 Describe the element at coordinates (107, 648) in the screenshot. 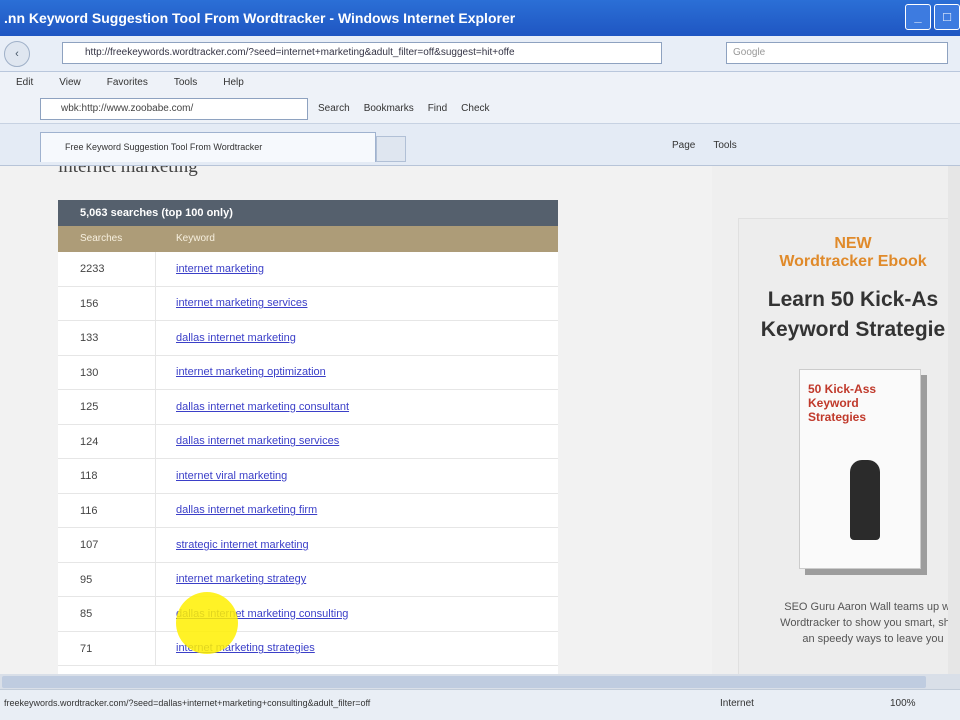

I see `searches-cell: 71` at that location.